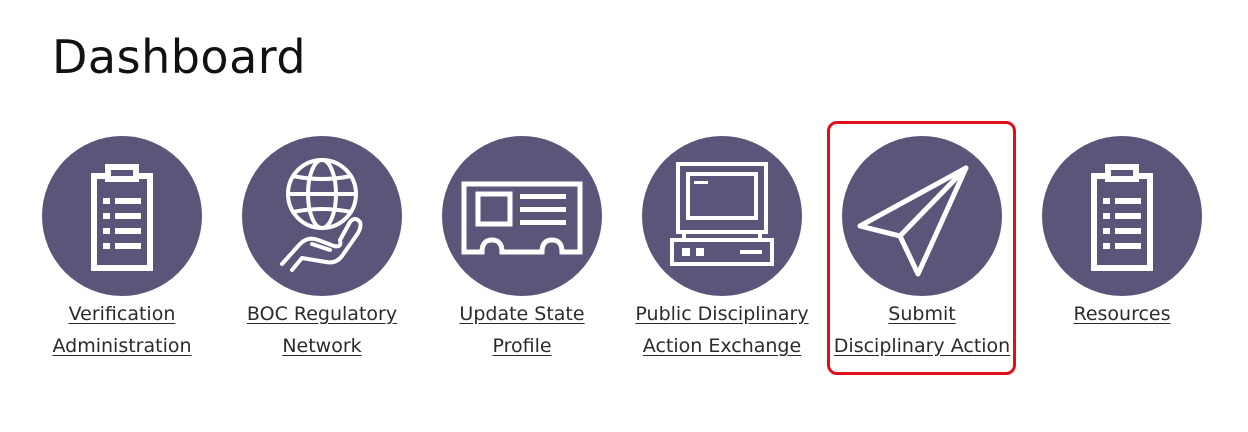 This screenshot has height=432, width=1248. What do you see at coordinates (322, 330) in the screenshot?
I see `boc-regulatory-network-link: BOC Regulatory Network` at bounding box center [322, 330].